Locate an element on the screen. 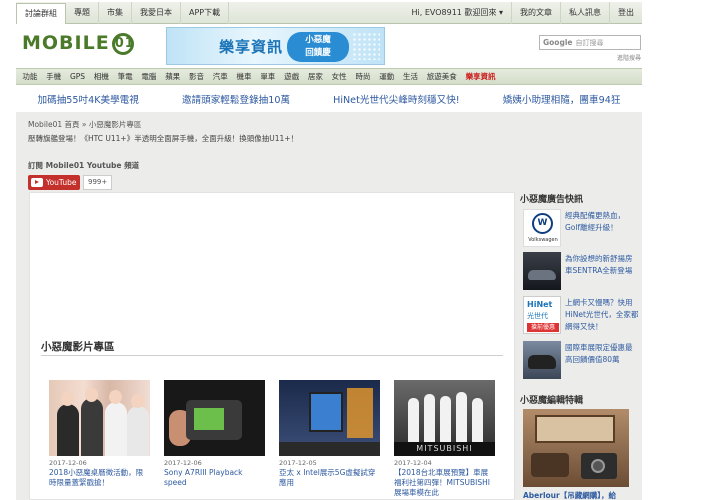 Image resolution: width=720 pixels, height=500 pixels. tab-app-download: APP下載 is located at coordinates (205, 12).